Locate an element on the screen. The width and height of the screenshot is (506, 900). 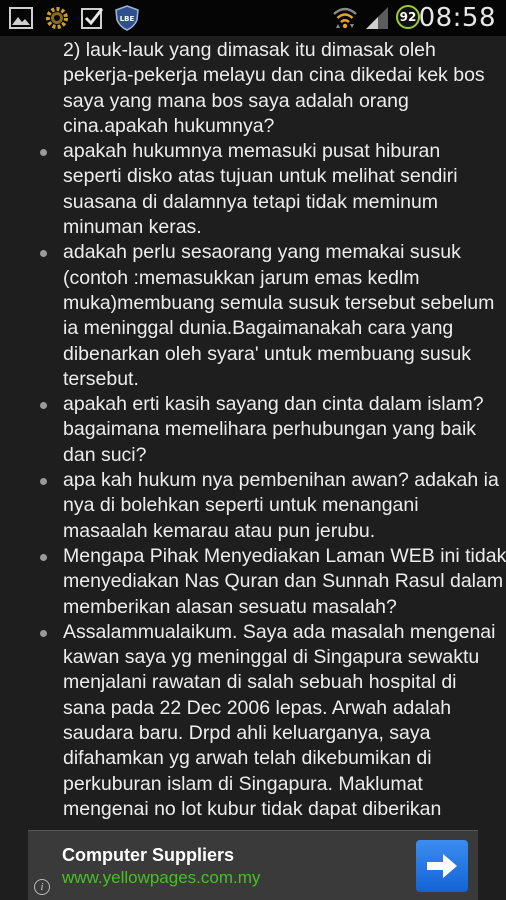
gallery-icon is located at coordinates (21, 18).